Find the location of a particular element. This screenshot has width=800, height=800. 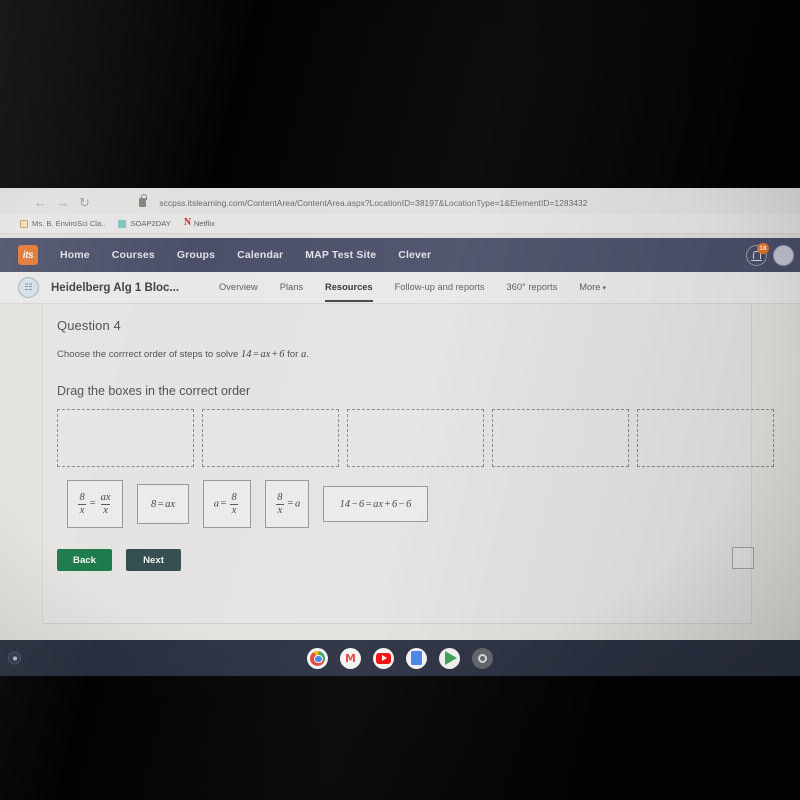

tile-2-math: 8 = ax is located at coordinates (163, 504).